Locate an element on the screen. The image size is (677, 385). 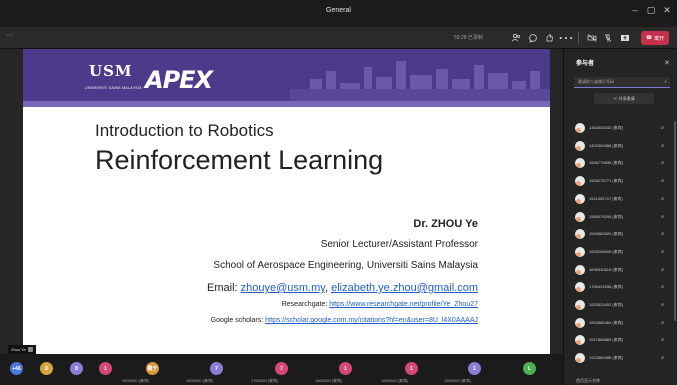
participant-row: 1609296606 (来宾) ⌀ is located at coordinates (620, 253).